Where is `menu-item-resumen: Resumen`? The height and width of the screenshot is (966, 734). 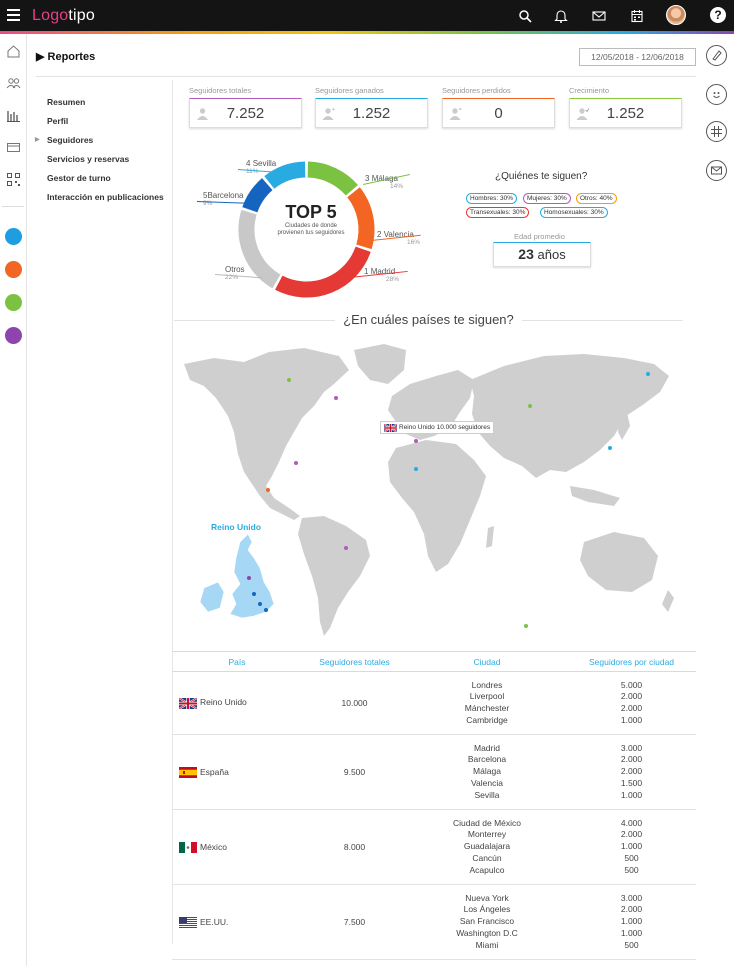 menu-item-resumen: Resumen is located at coordinates (105, 105).